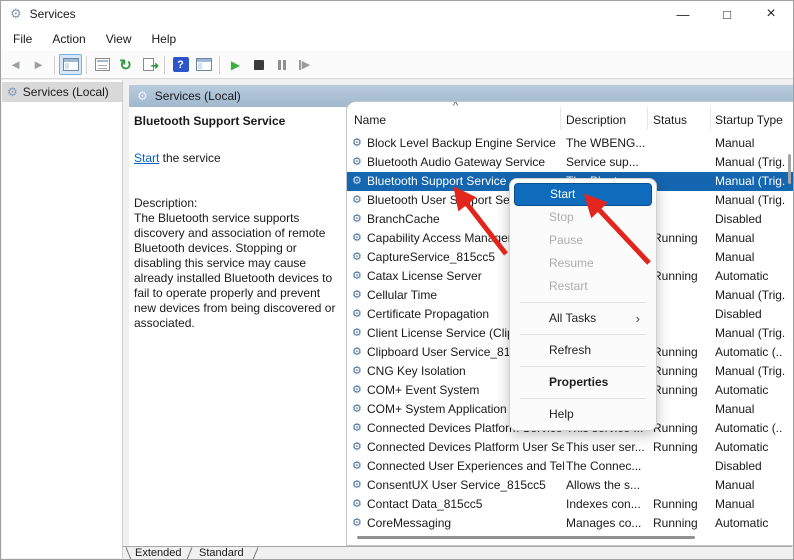 Image resolution: width=794 pixels, height=560 pixels. What do you see at coordinates (461, 143) in the screenshot?
I see `cell-name: Block Level Backup Engine Service` at bounding box center [461, 143].